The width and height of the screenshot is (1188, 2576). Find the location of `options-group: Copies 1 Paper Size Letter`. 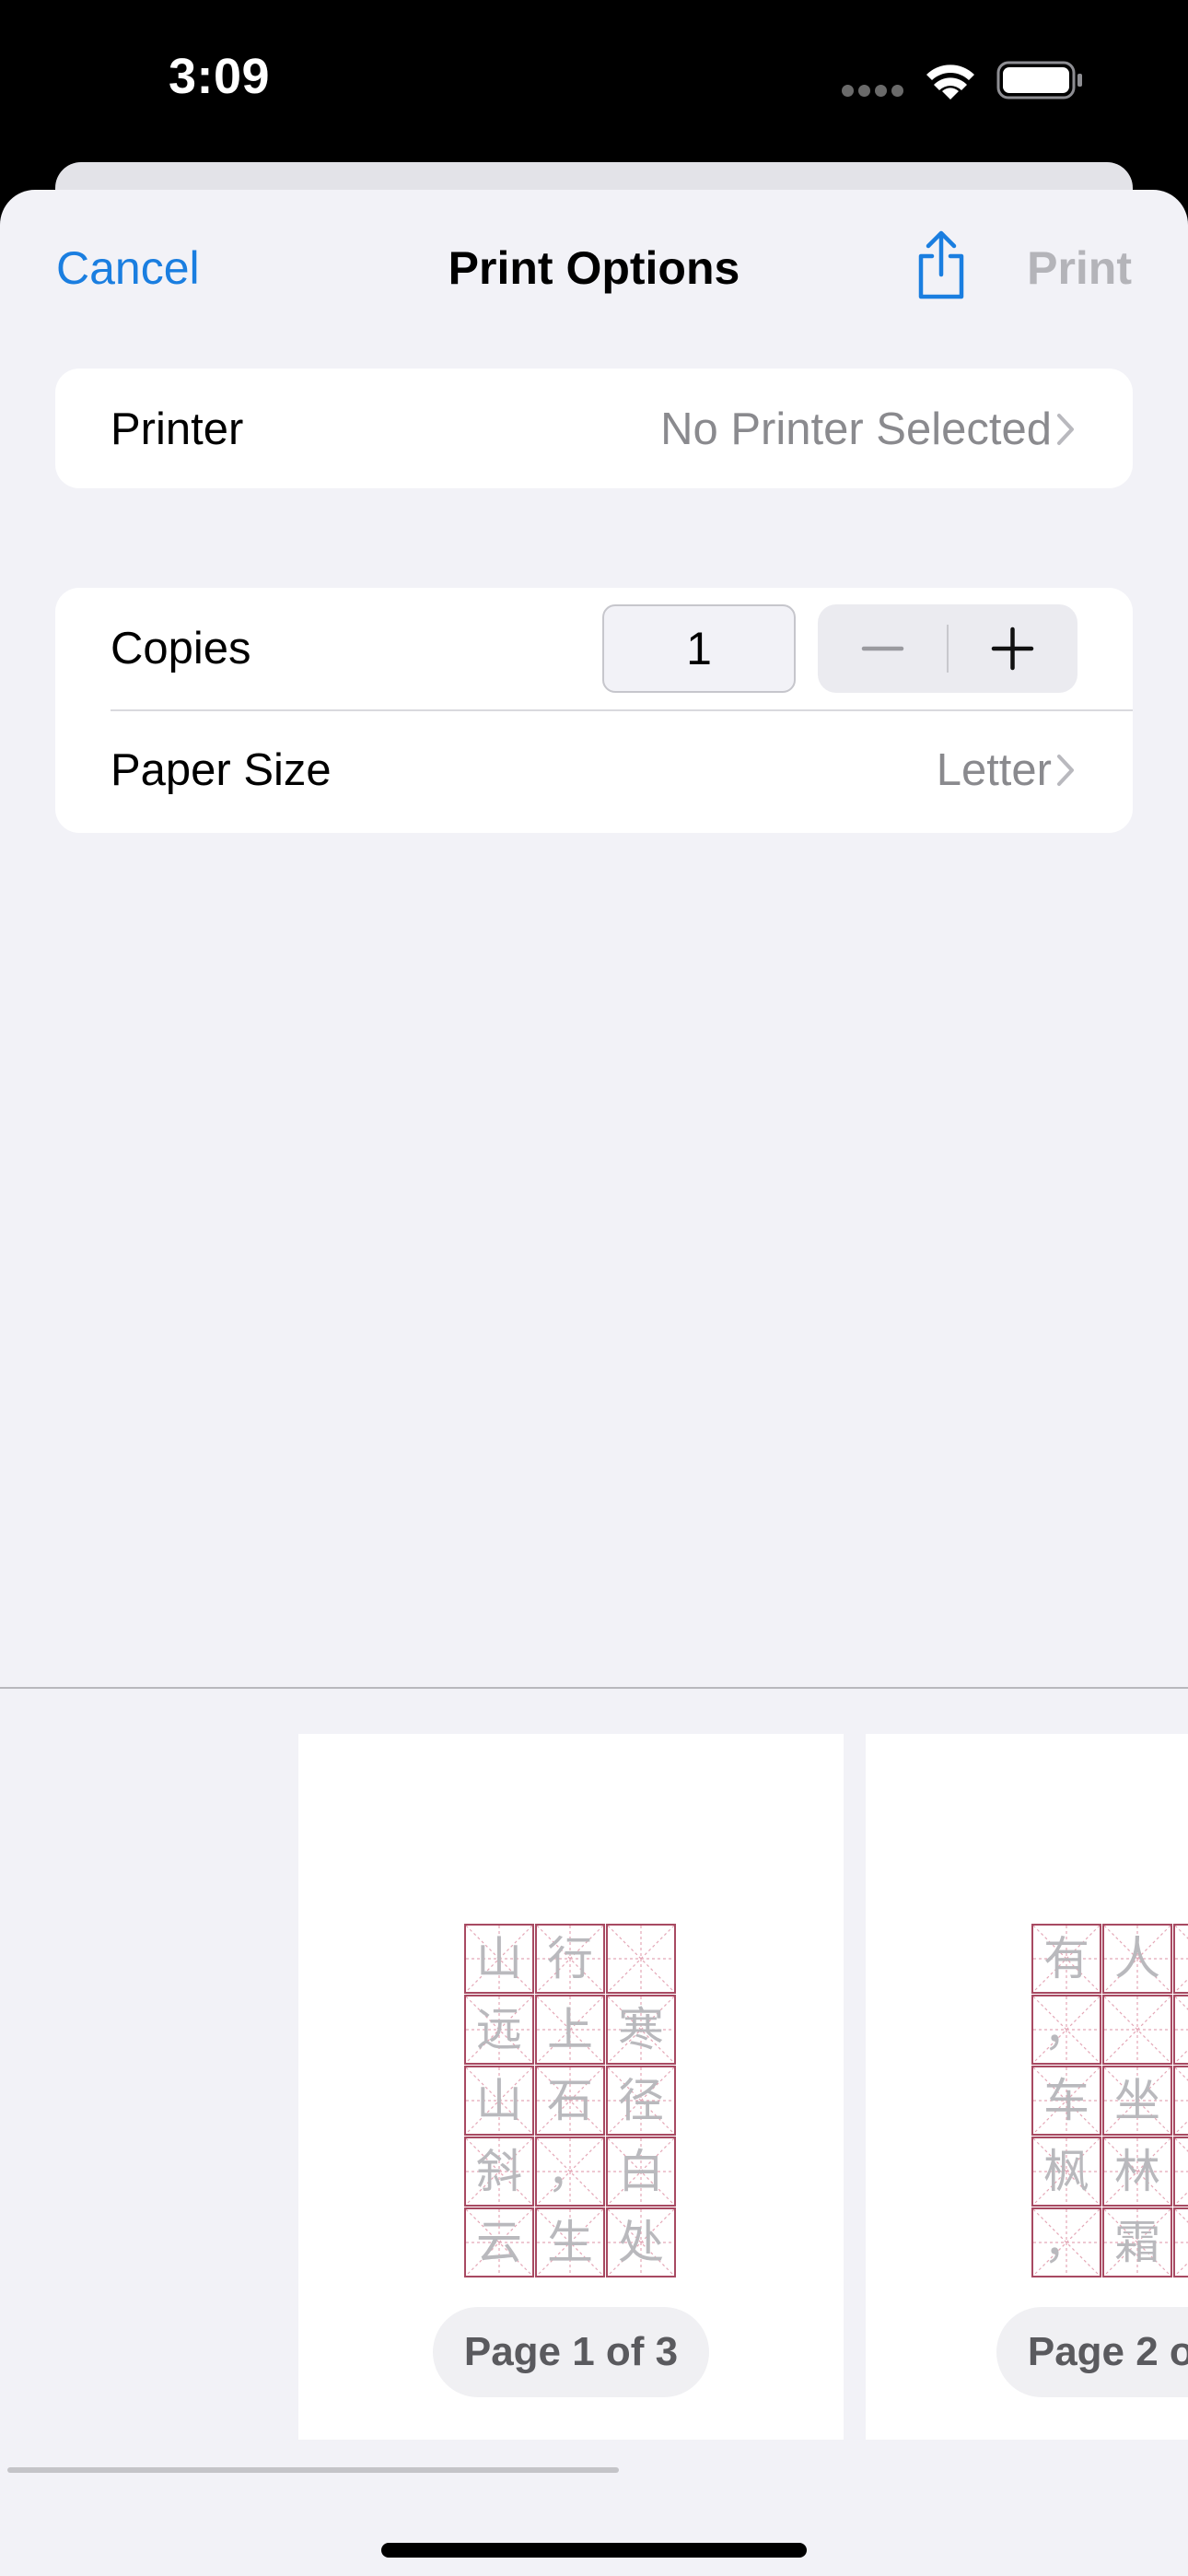

options-group: Copies 1 Paper Size Letter is located at coordinates (594, 710).